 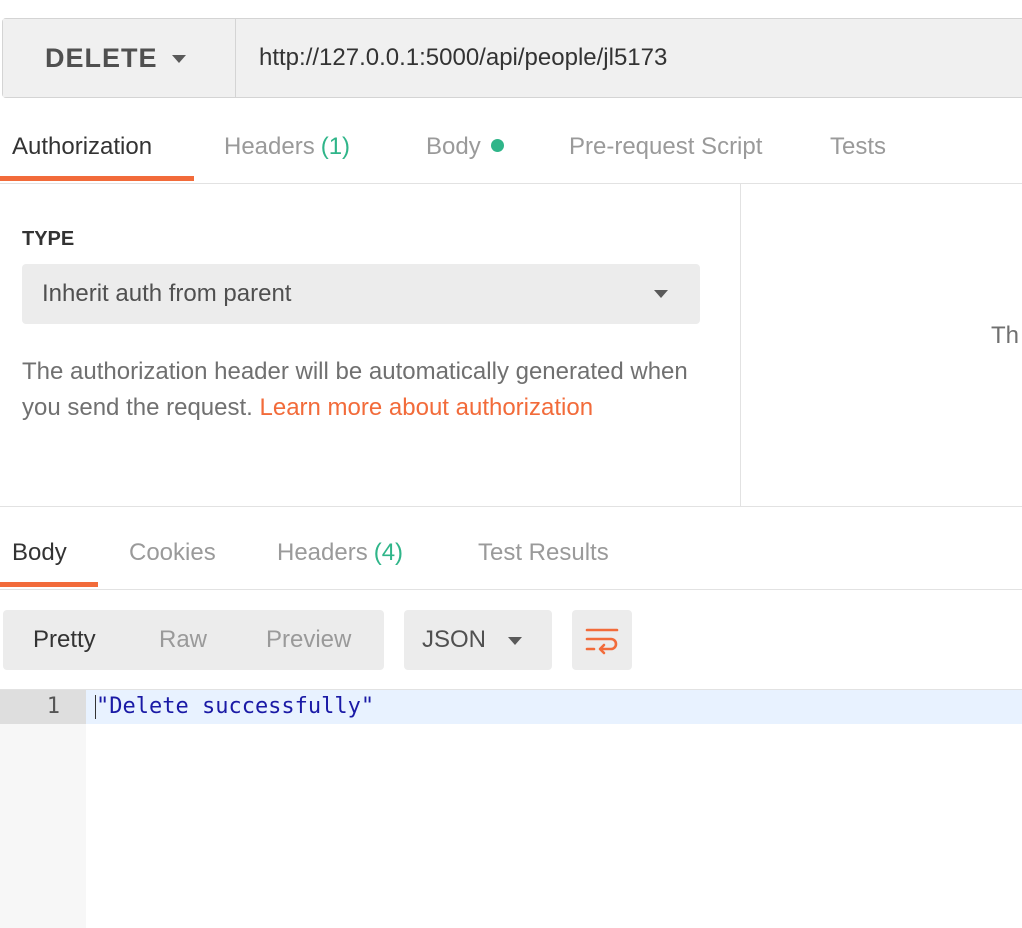 I want to click on tab-label: Test Results, so click(x=543, y=552).